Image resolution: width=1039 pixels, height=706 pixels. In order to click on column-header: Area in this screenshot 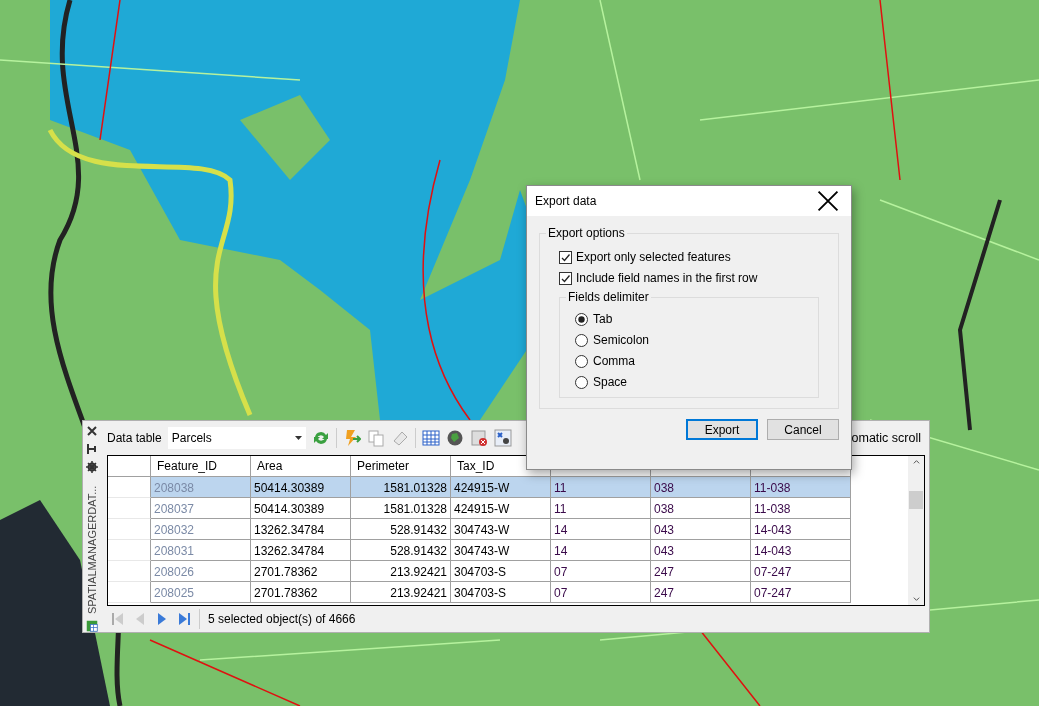, I will do `click(301, 466)`.